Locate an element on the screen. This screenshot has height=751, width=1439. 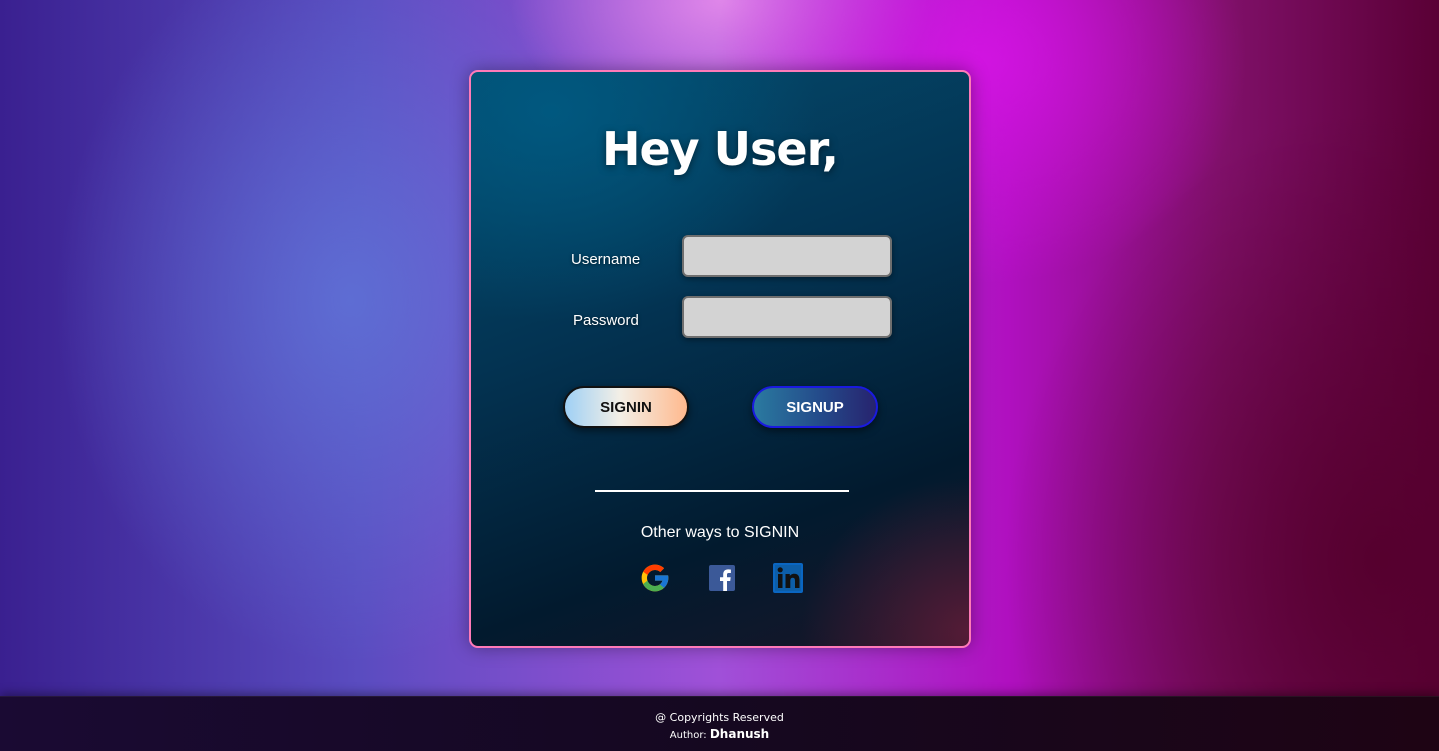
password-label: Password is located at coordinates (606, 320).